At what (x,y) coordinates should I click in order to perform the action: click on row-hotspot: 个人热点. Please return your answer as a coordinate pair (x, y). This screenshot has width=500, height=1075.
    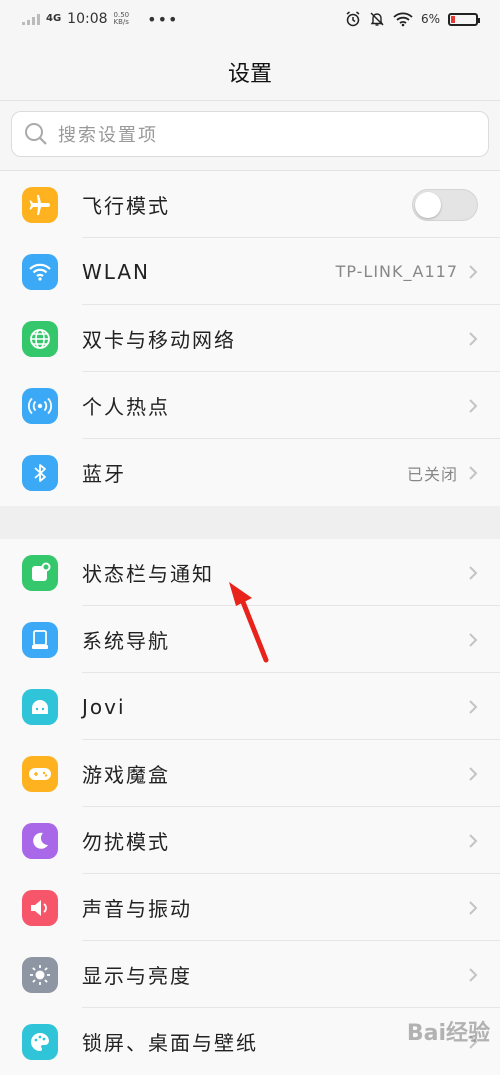
    Looking at the image, I should click on (250, 405).